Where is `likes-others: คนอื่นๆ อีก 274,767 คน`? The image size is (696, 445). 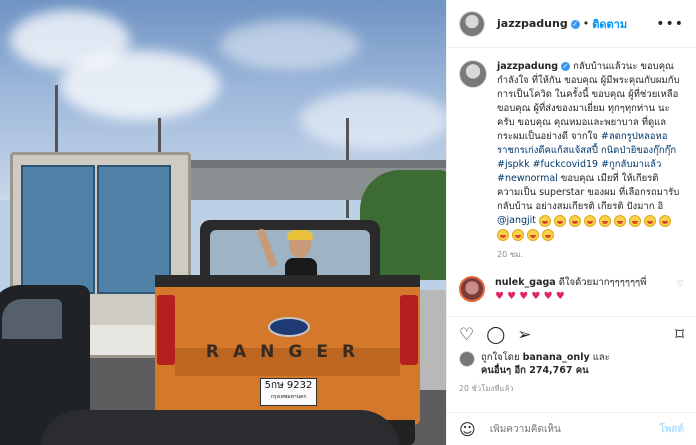
likes-others: คนอื่นๆ อีก 274,767 คน is located at coordinates (535, 370).